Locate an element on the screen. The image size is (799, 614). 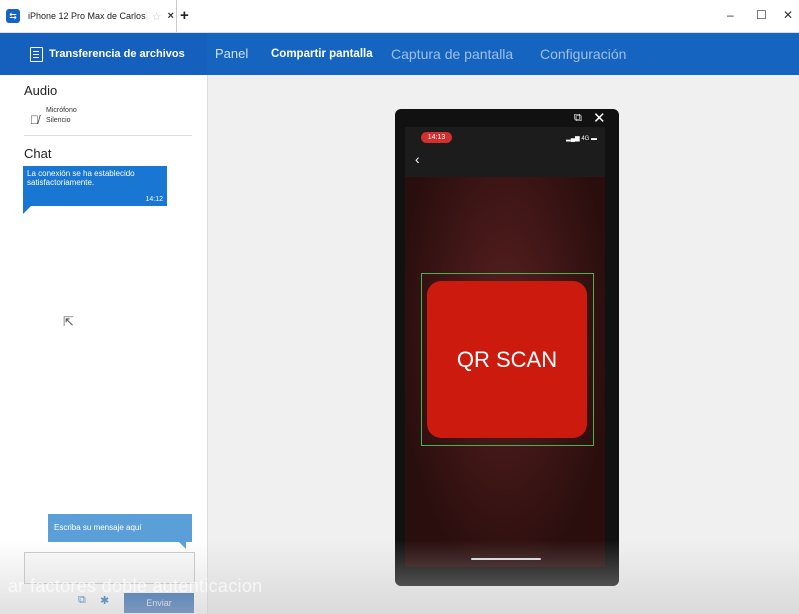
audio-title: Audio is located at coordinates (41, 90).